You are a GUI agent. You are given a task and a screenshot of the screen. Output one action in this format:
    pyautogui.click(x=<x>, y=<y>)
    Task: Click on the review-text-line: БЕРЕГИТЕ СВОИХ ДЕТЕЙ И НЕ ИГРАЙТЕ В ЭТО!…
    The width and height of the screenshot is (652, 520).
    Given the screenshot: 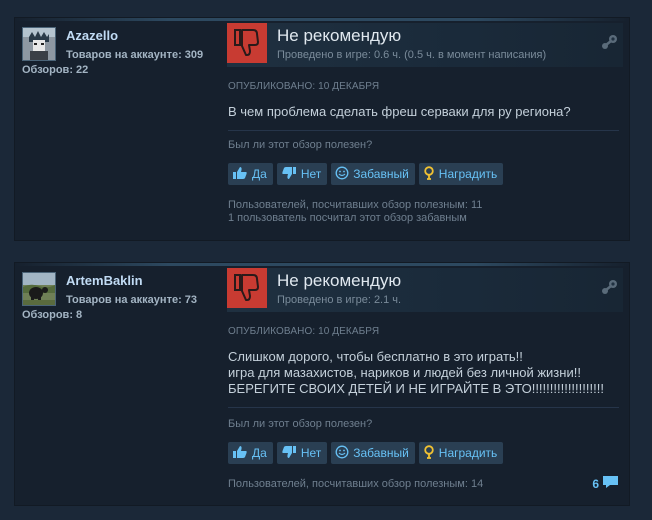 What is the action you would take?
    pyautogui.click(x=416, y=388)
    